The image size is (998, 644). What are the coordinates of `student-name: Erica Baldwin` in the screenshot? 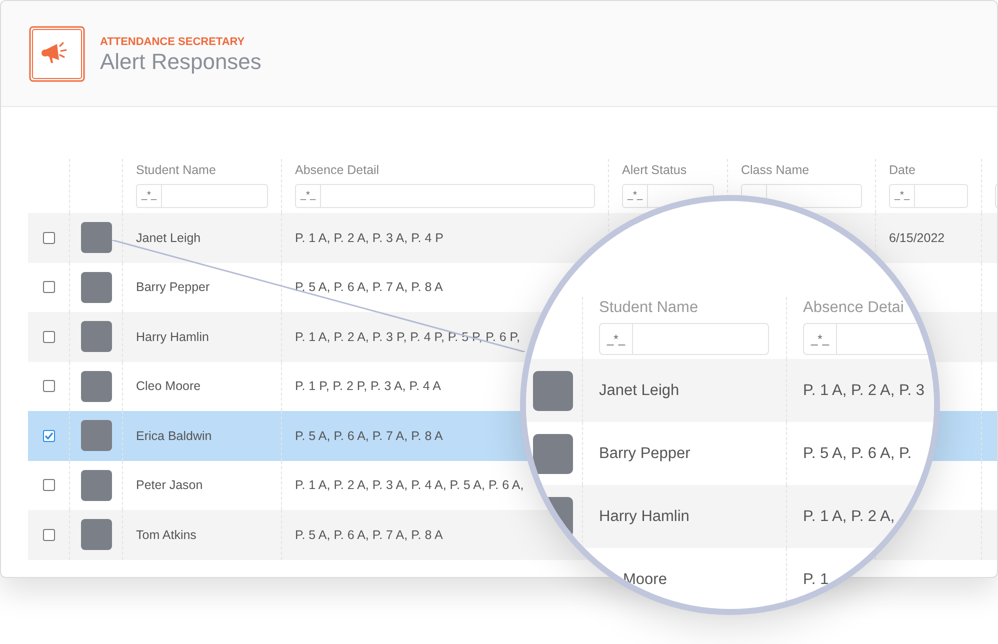 It's located at (174, 435).